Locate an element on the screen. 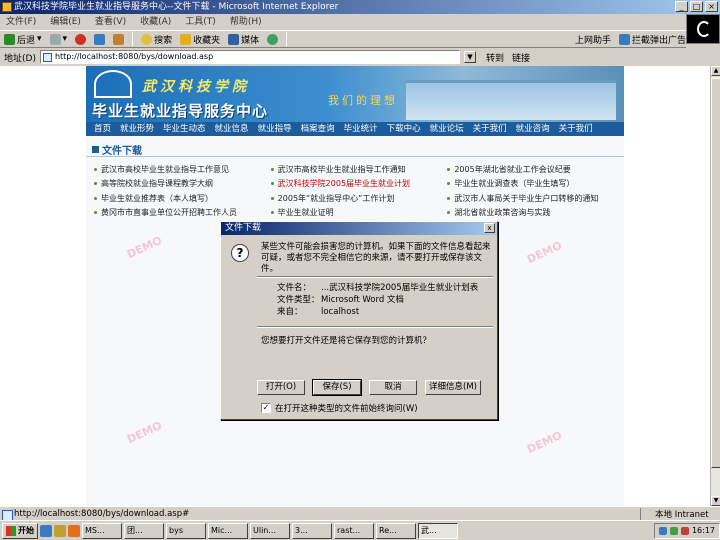 This screenshot has width=720, height=540. refresh-button is located at coordinates (100, 39).